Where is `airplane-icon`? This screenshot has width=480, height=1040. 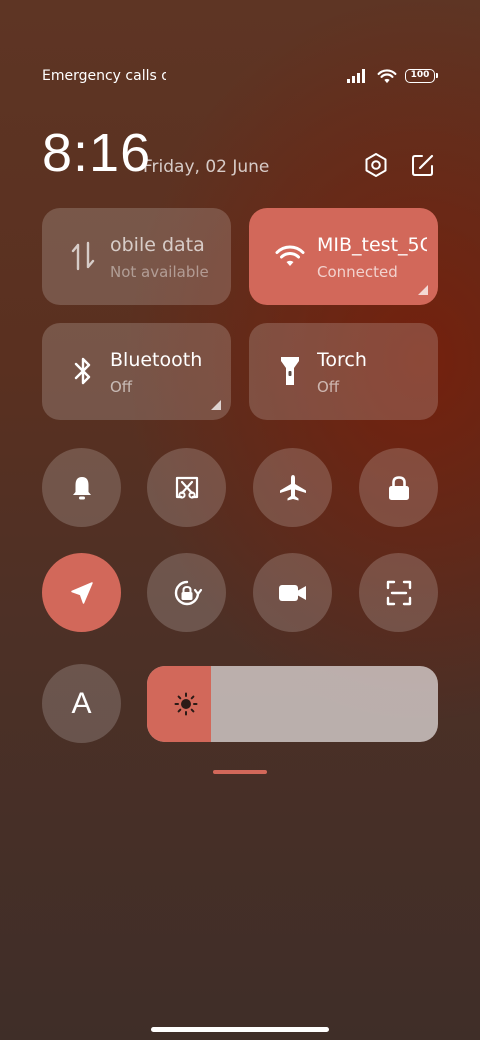
airplane-icon is located at coordinates (292, 487).